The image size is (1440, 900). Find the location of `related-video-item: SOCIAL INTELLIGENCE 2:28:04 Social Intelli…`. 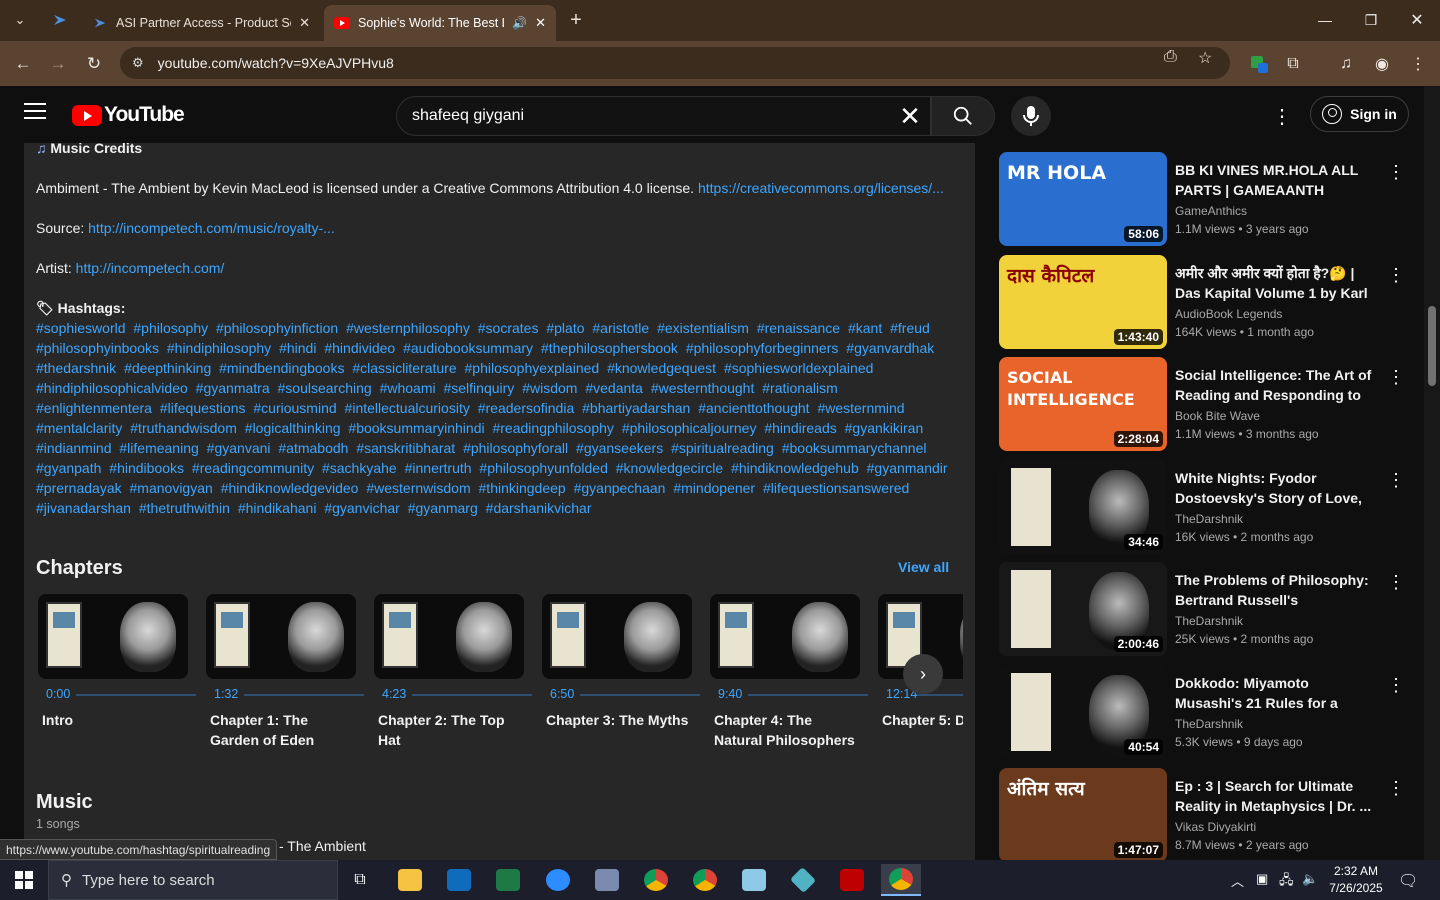

related-video-item: SOCIAL INTELLIGENCE 2:28:04 Social Intelli… is located at coordinates (1205, 404).